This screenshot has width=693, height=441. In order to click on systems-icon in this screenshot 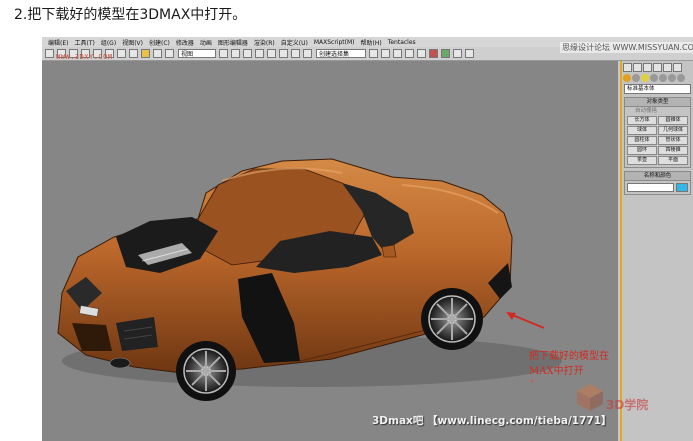, I will do `click(681, 78)`.